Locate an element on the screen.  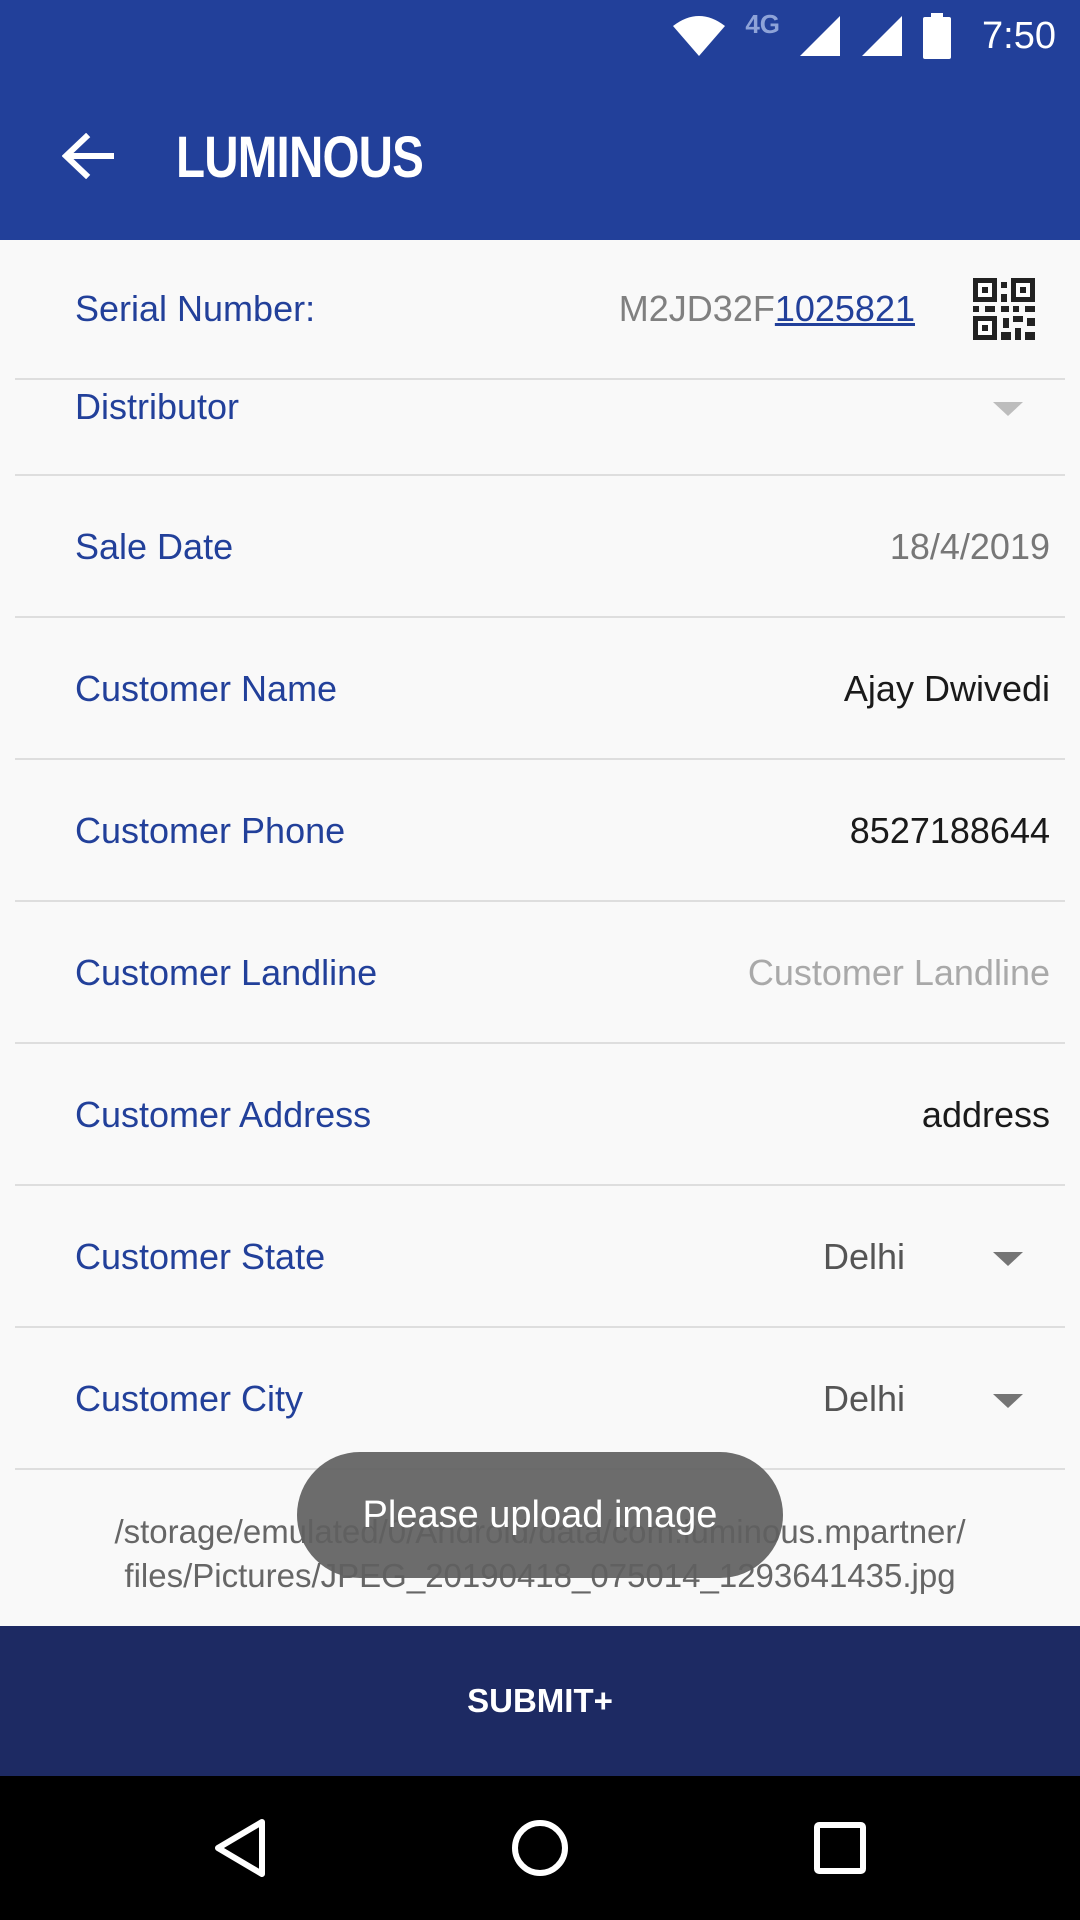
nav-home-button is located at coordinates (540, 1848).